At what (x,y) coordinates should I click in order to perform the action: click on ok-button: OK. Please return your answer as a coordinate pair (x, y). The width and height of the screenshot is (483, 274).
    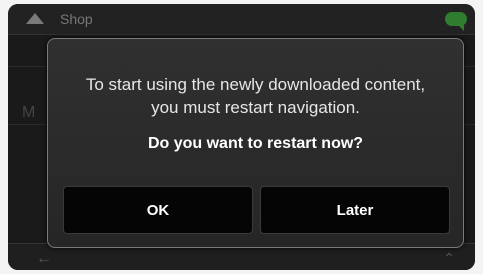
    Looking at the image, I should click on (158, 210).